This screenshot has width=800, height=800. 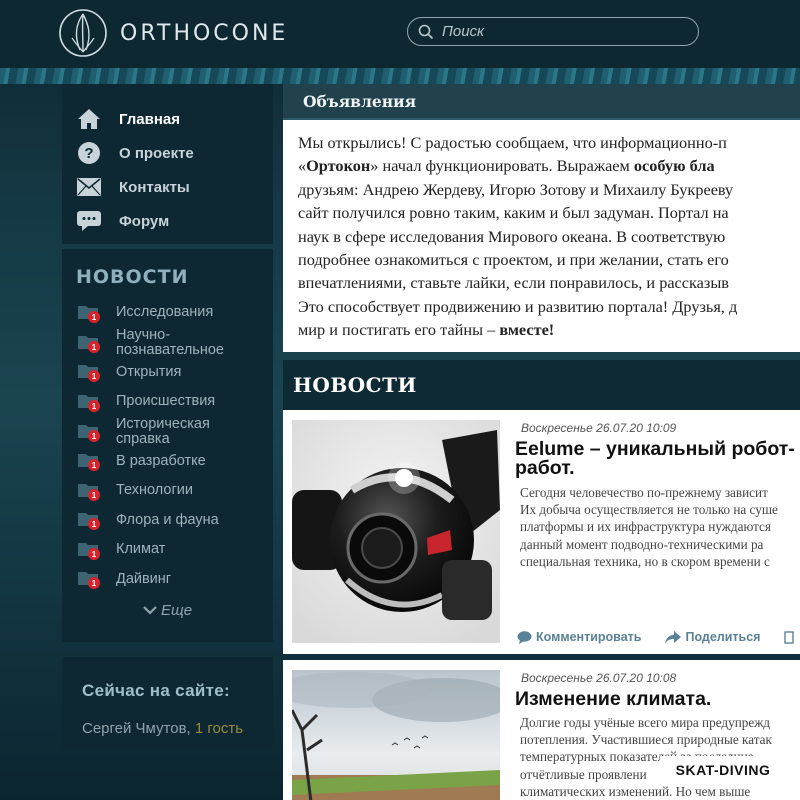 I want to click on nav-item-label: Контакты, so click(x=154, y=187).